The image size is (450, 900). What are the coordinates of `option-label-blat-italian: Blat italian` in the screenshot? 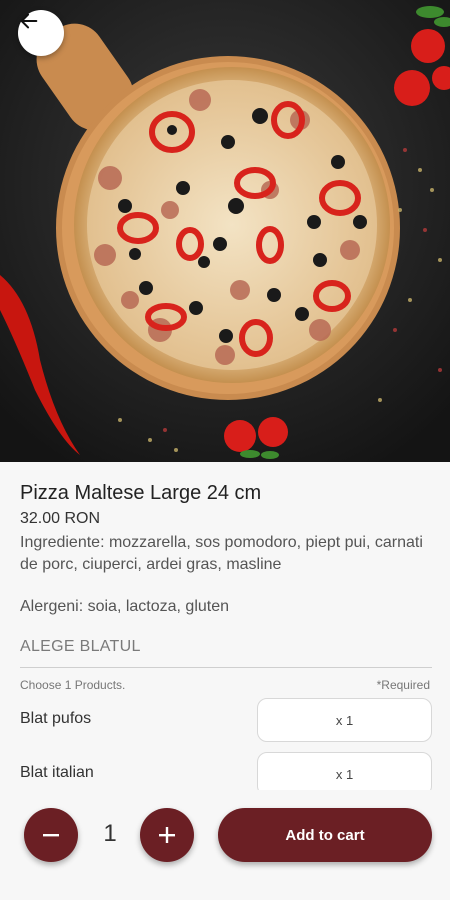 It's located at (57, 772).